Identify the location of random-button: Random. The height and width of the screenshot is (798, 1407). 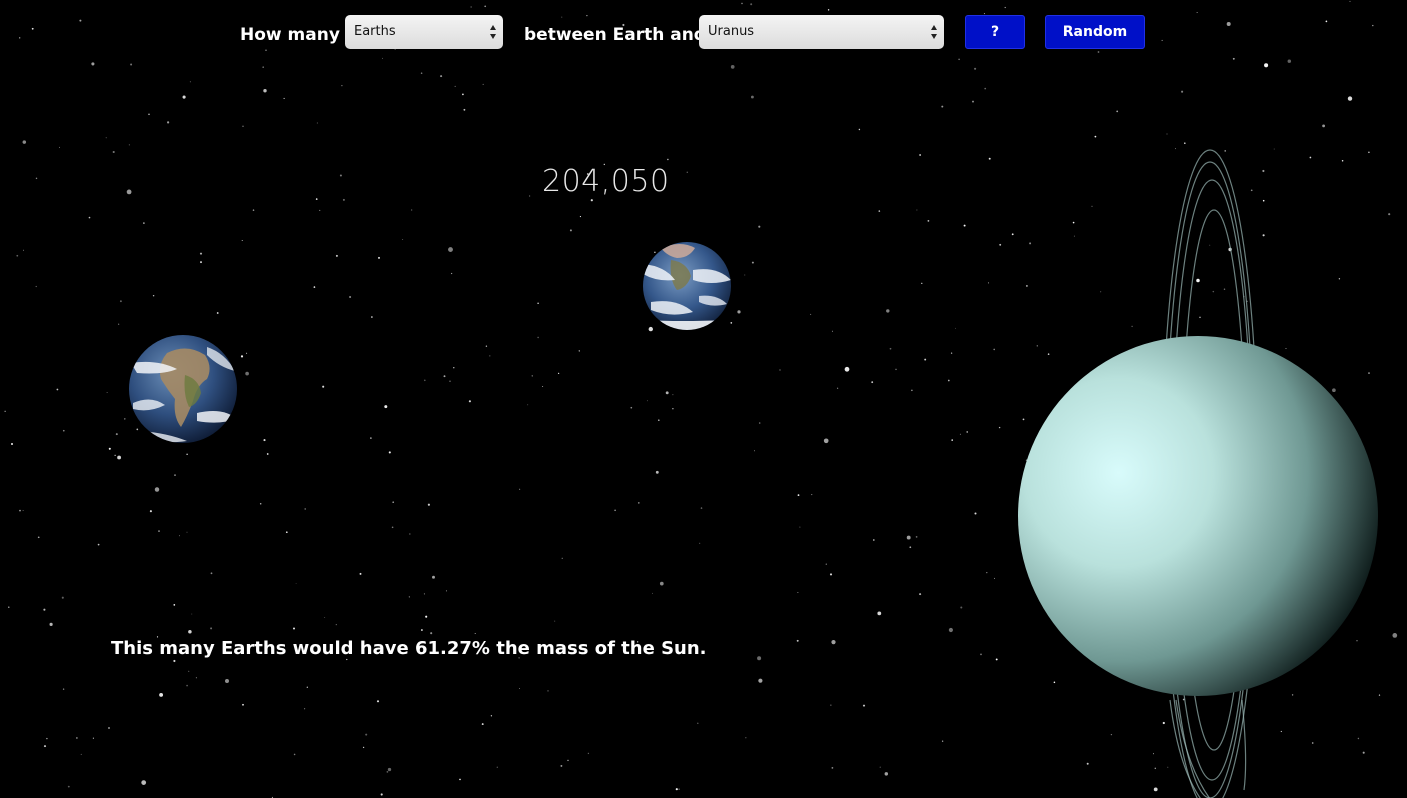
(1095, 32).